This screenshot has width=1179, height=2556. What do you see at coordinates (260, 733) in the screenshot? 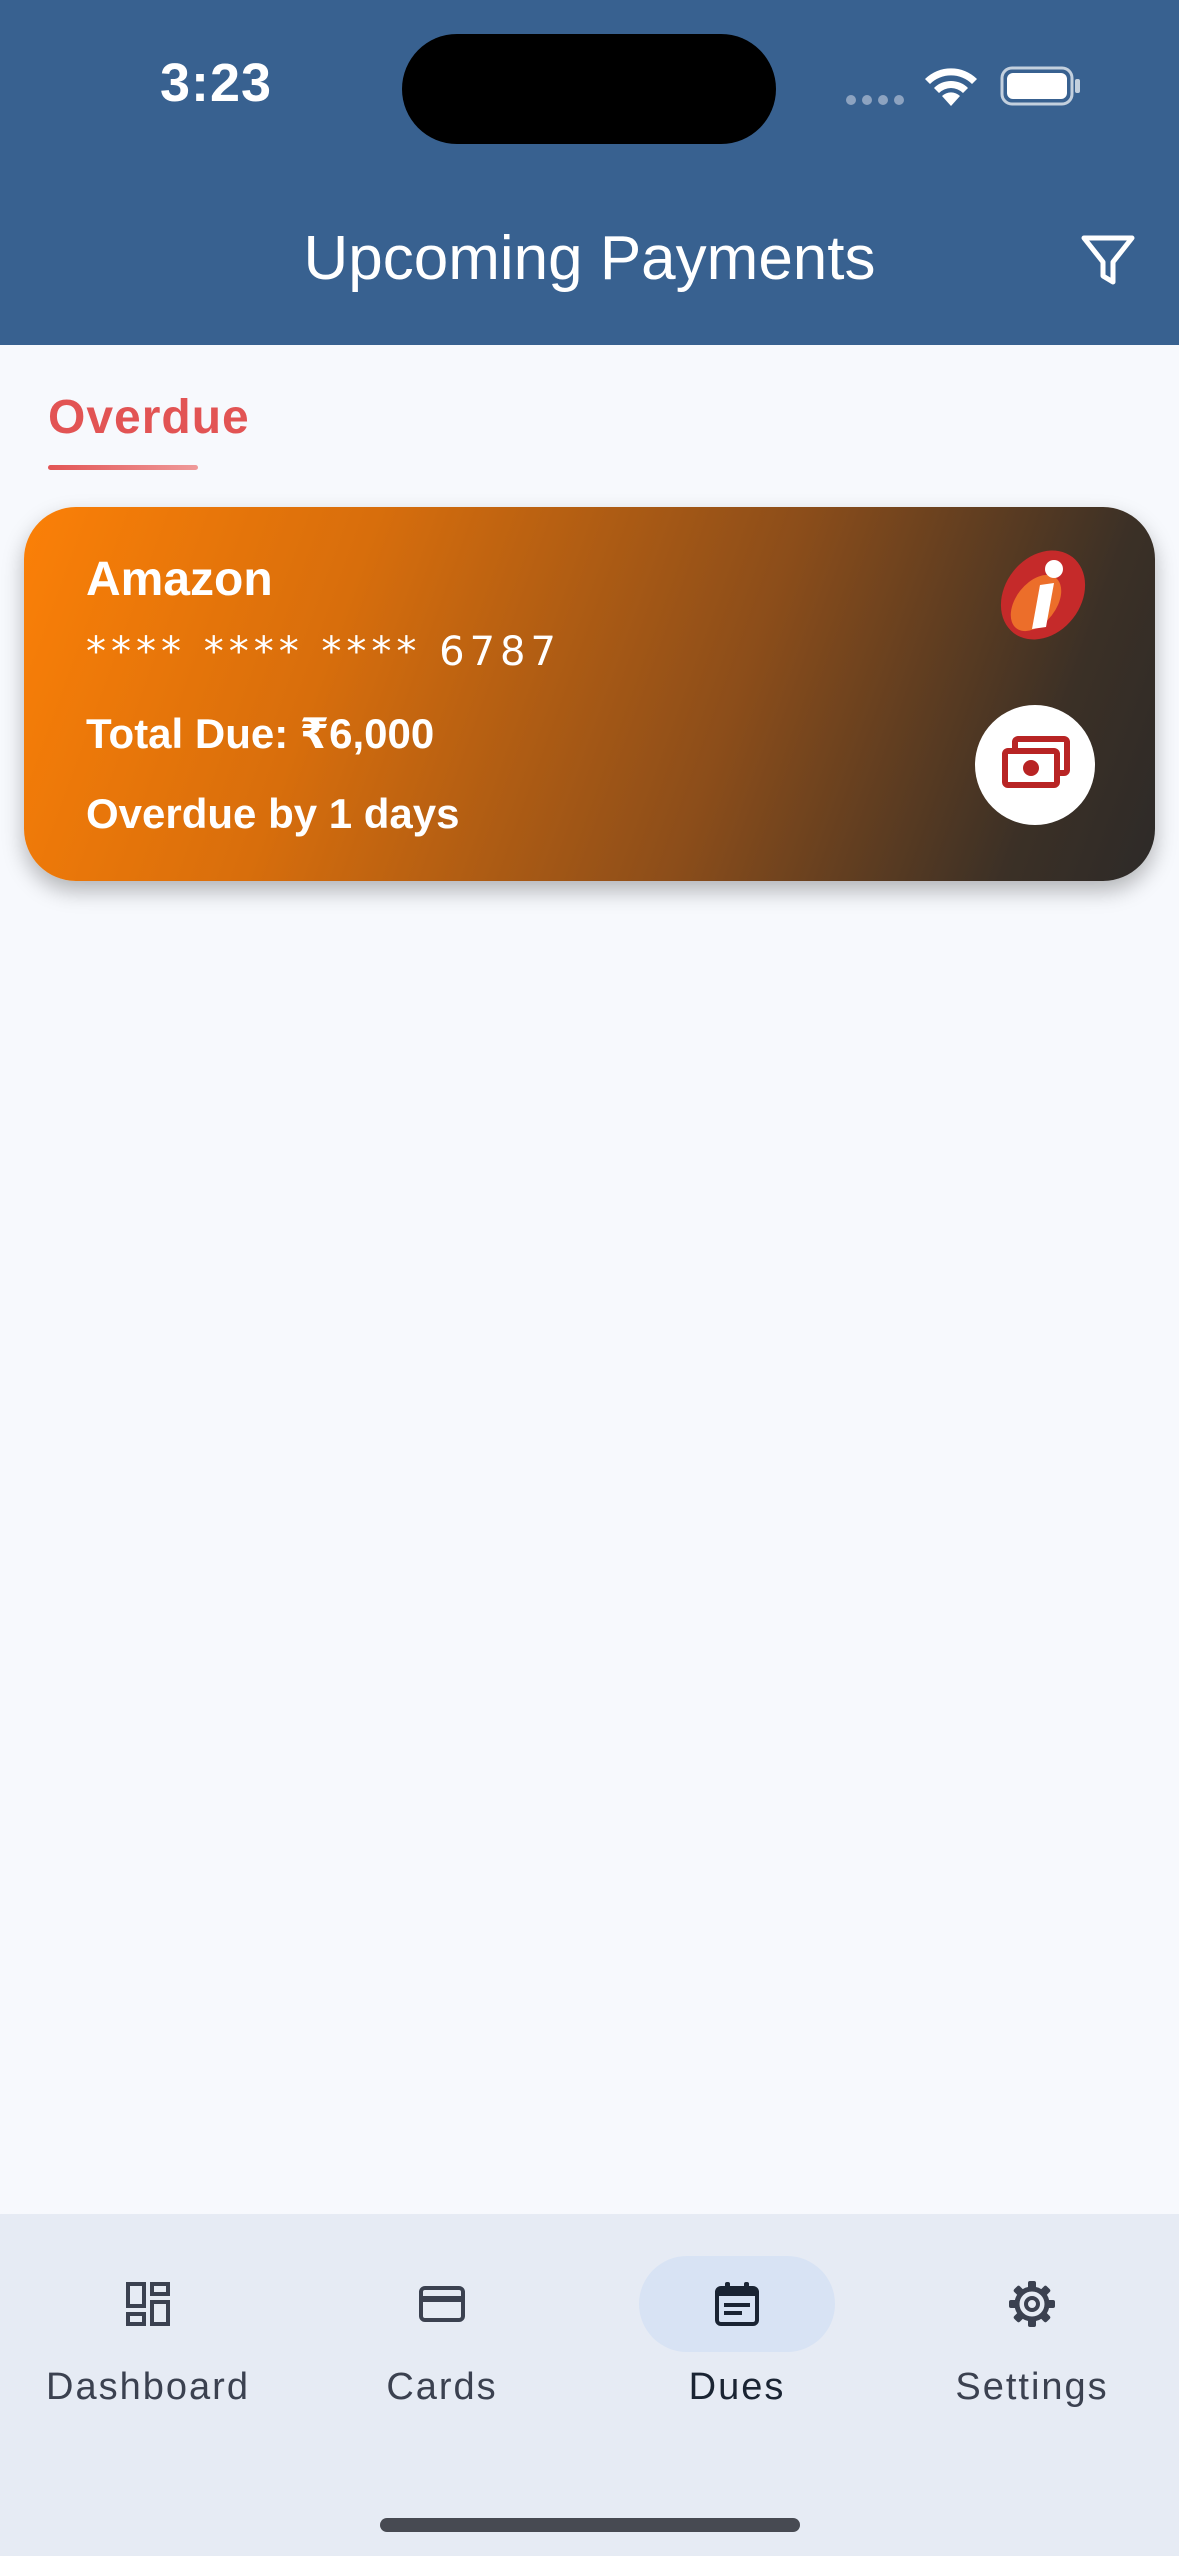
I see `card-total-due: Total Due: ₹6,000` at bounding box center [260, 733].